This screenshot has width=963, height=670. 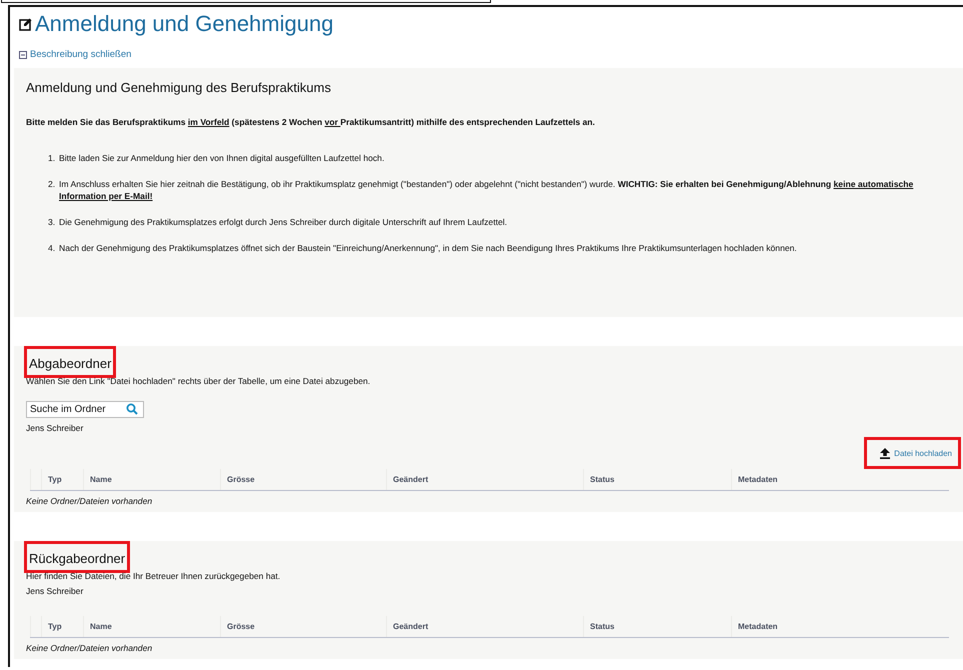 I want to click on step-text: Die Genehmigung des Praktikumsplatzes erfolgt durch Jens Schreiber durch digitale Unterschrift auf Ihrem Laufzettel., so click(x=283, y=222).